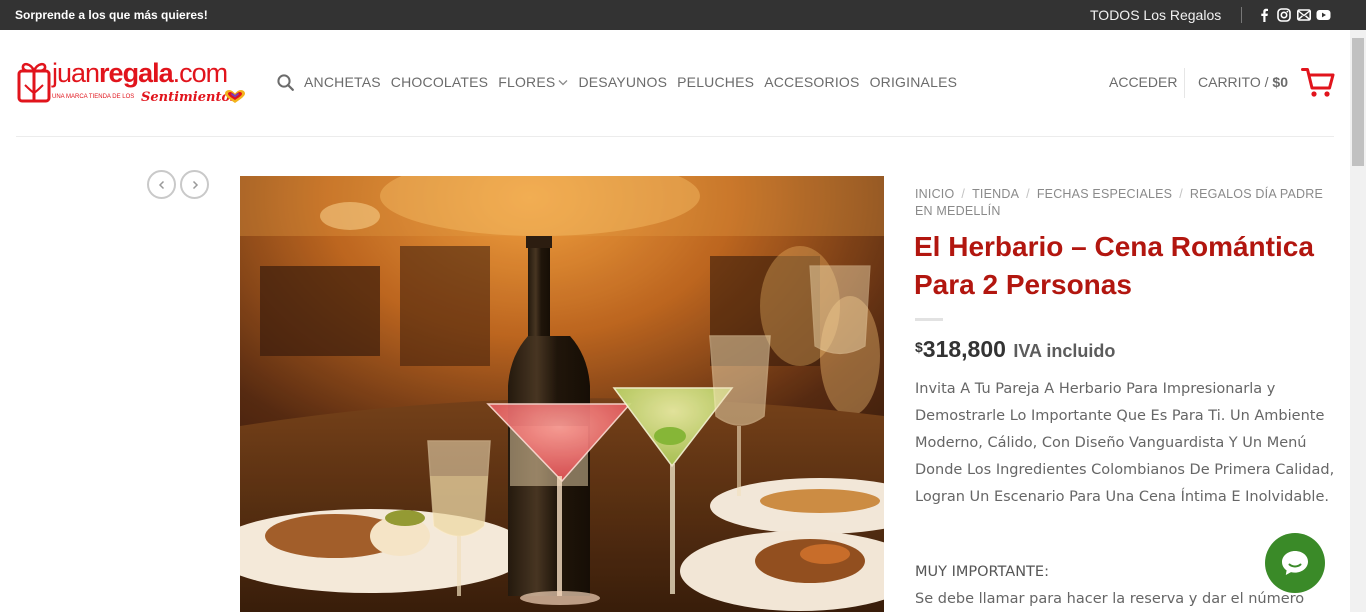 This screenshot has height=613, width=1366. Describe the element at coordinates (675, 136) in the screenshot. I see `header-divider-line` at that location.